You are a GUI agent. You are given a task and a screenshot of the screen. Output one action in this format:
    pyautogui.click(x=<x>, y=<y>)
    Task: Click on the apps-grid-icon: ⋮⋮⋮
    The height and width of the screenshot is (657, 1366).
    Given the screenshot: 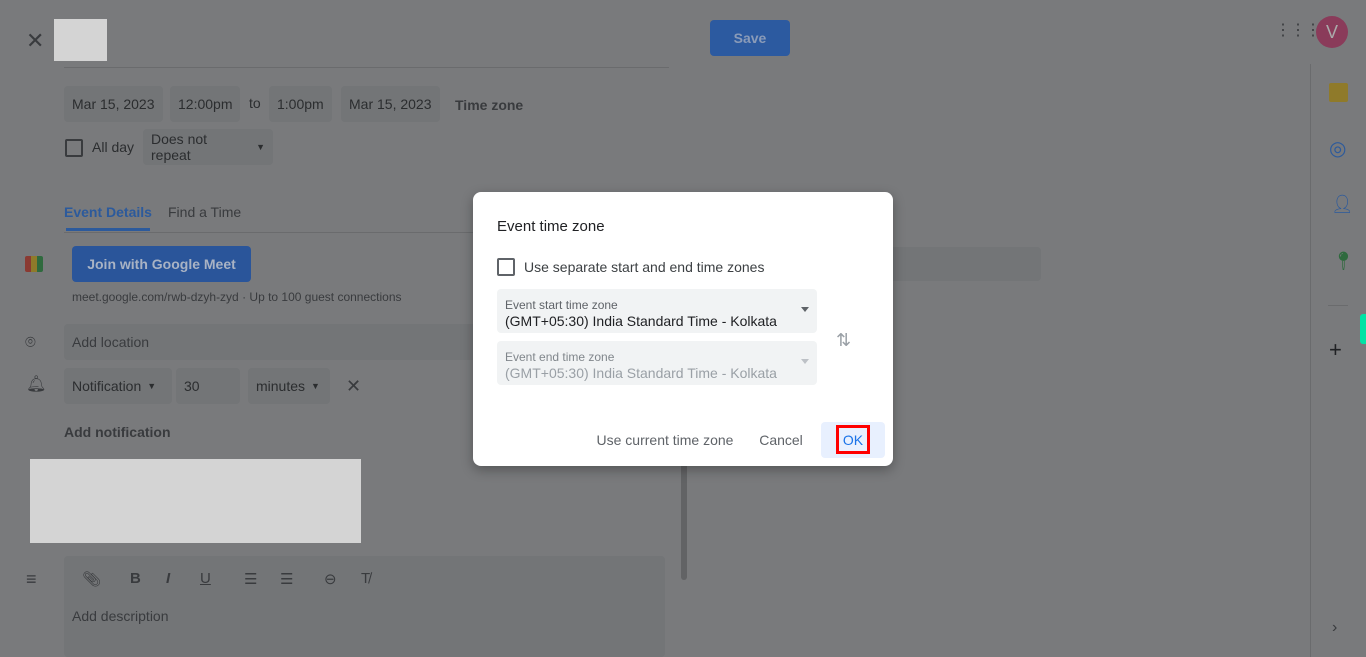 What is the action you would take?
    pyautogui.click(x=1298, y=31)
    